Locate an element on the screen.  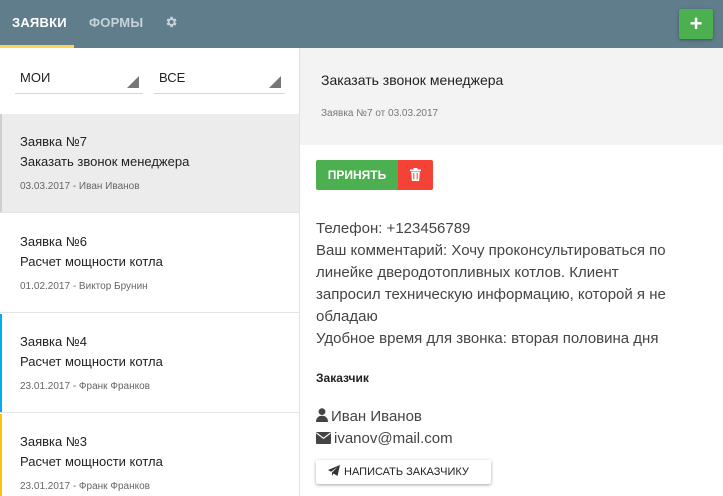
ticket-subject: Заказать звонок менеджера is located at coordinates (105, 161).